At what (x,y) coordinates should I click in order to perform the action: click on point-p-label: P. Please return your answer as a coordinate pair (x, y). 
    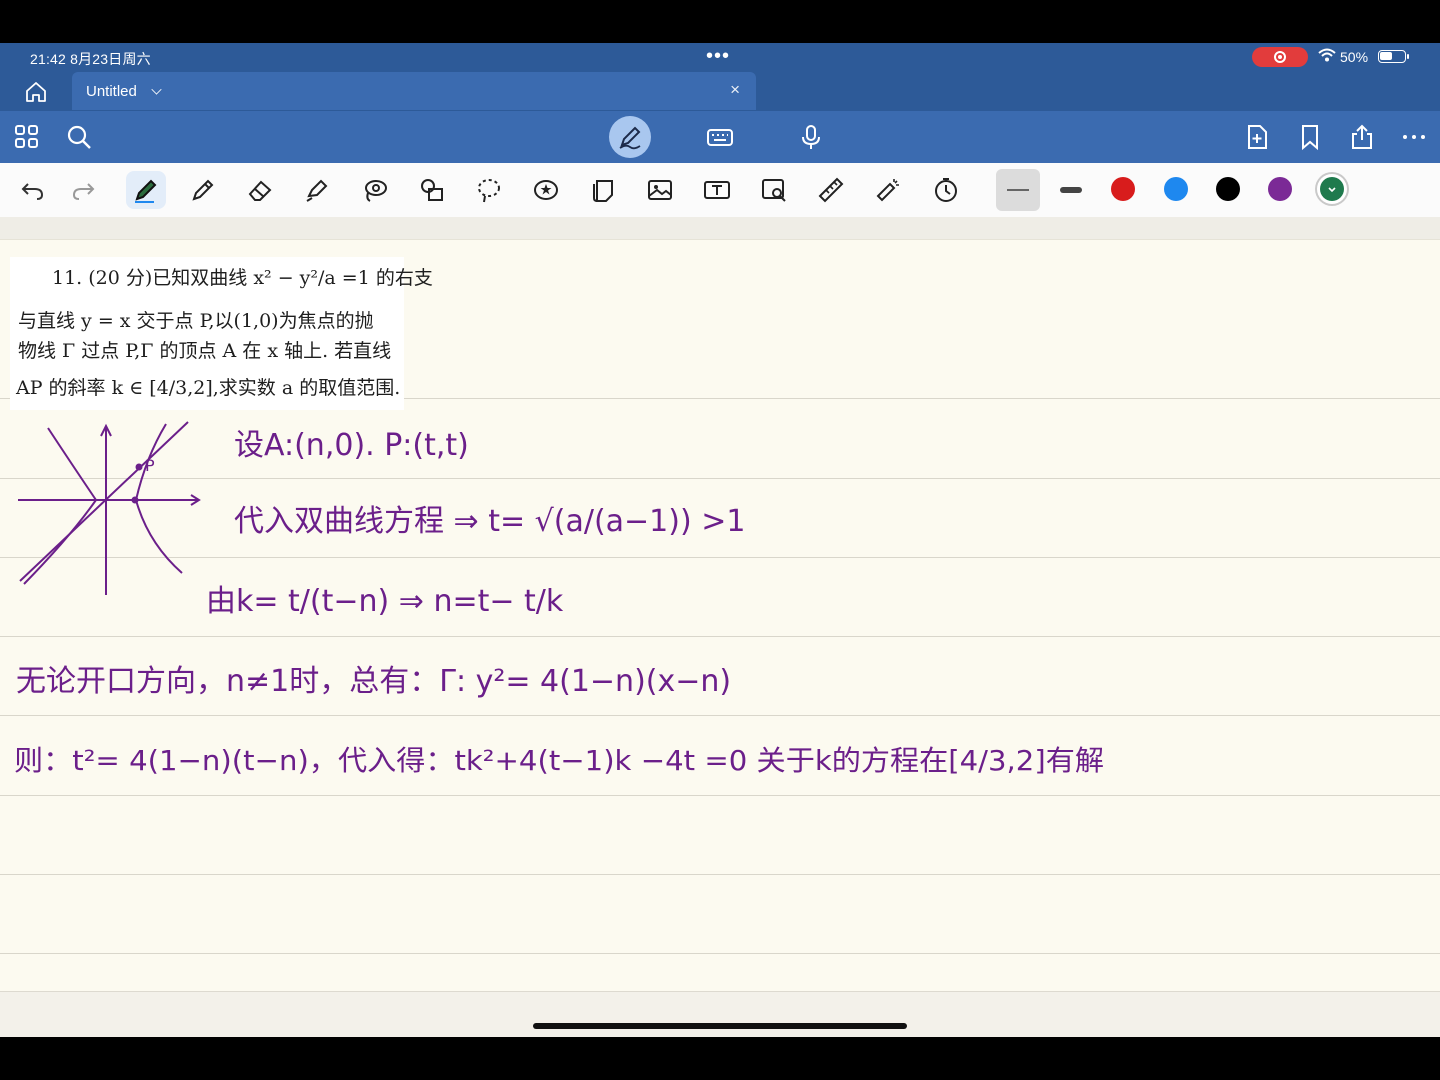
    Looking at the image, I should click on (150, 465).